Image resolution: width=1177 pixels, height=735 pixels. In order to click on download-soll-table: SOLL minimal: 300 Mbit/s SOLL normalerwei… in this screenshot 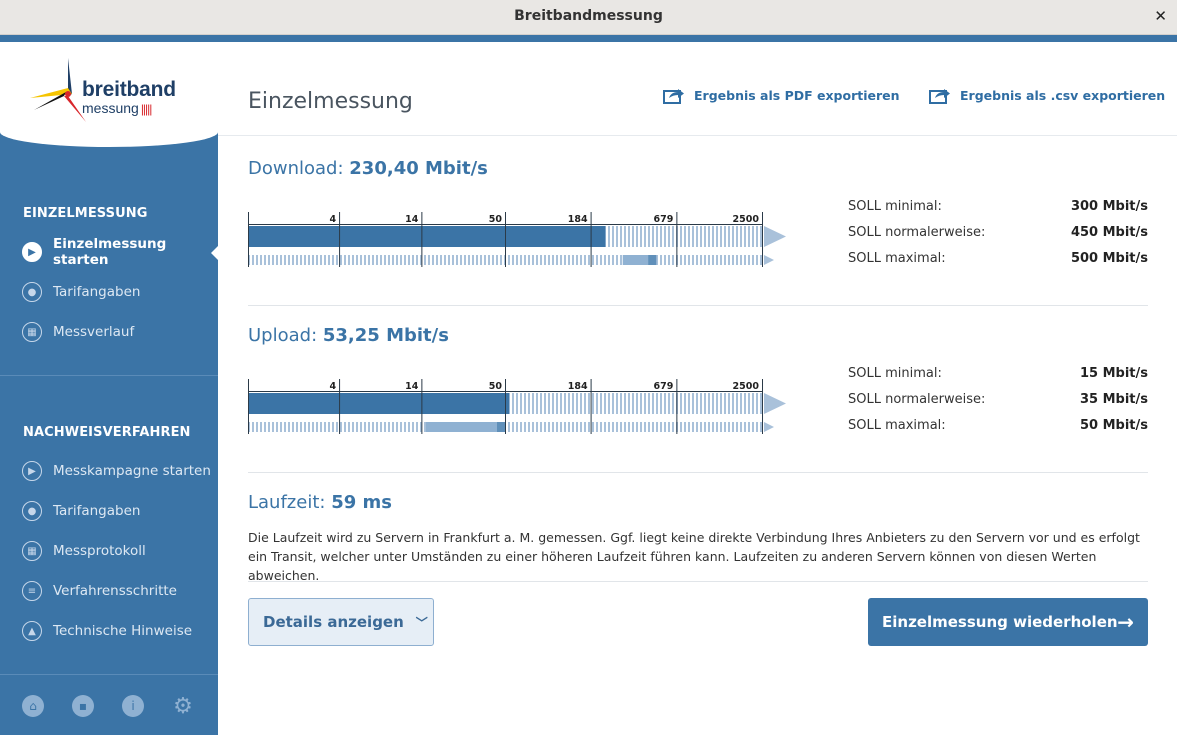, I will do `click(998, 238)`.